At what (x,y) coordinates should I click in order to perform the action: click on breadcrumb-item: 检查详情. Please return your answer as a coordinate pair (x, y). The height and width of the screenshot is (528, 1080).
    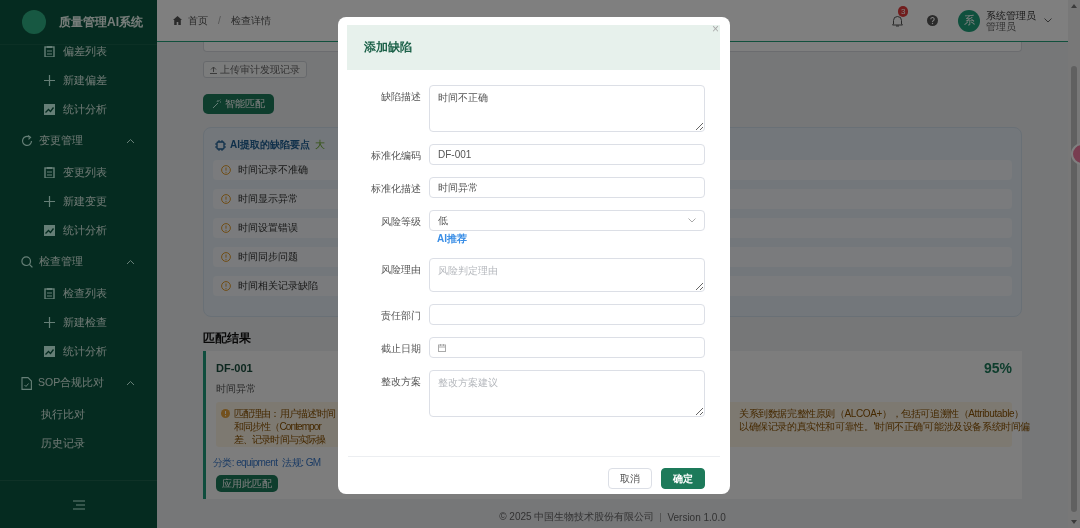
    Looking at the image, I should click on (250, 20).